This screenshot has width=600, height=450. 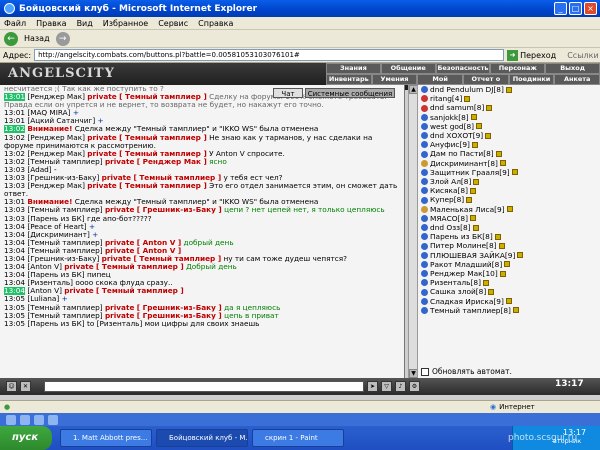 What do you see at coordinates (509, 282) in the screenshot?
I see `user-list-item: Ризенталь[8]` at bounding box center [509, 282].